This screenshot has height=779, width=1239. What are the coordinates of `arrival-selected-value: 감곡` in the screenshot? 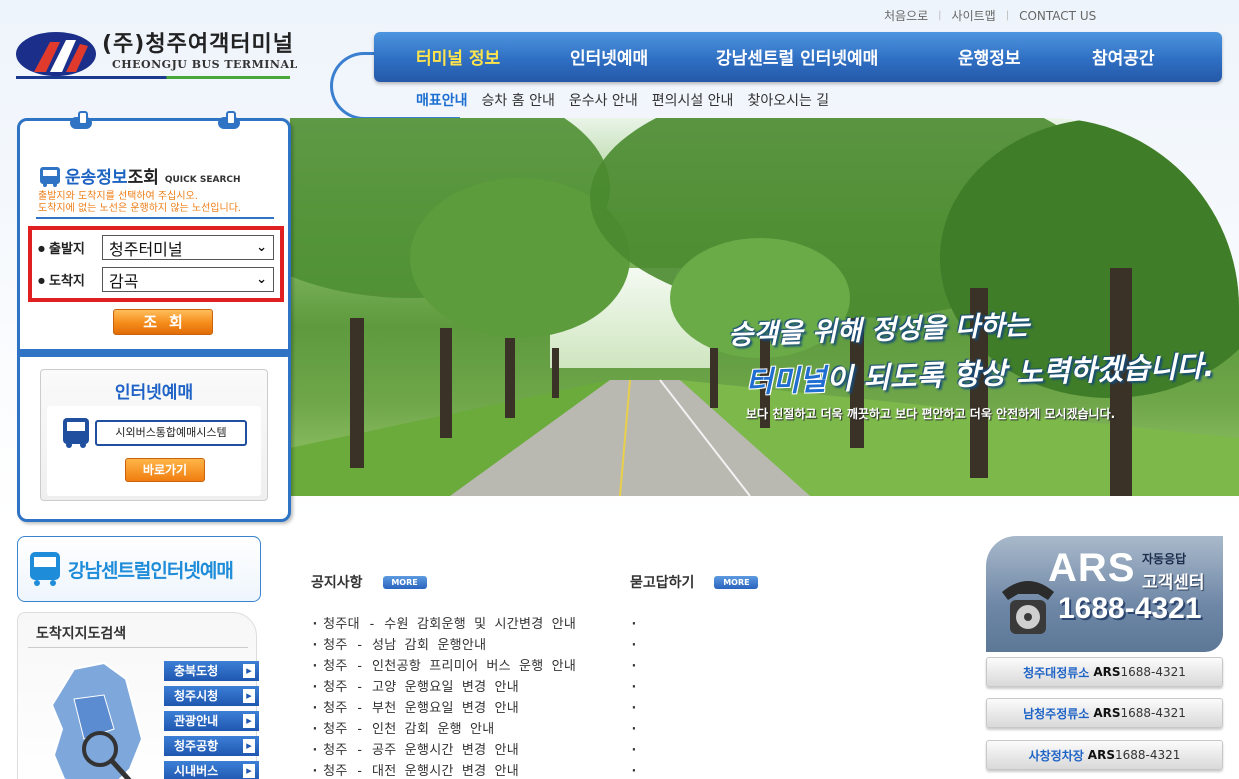 It's located at (124, 281).